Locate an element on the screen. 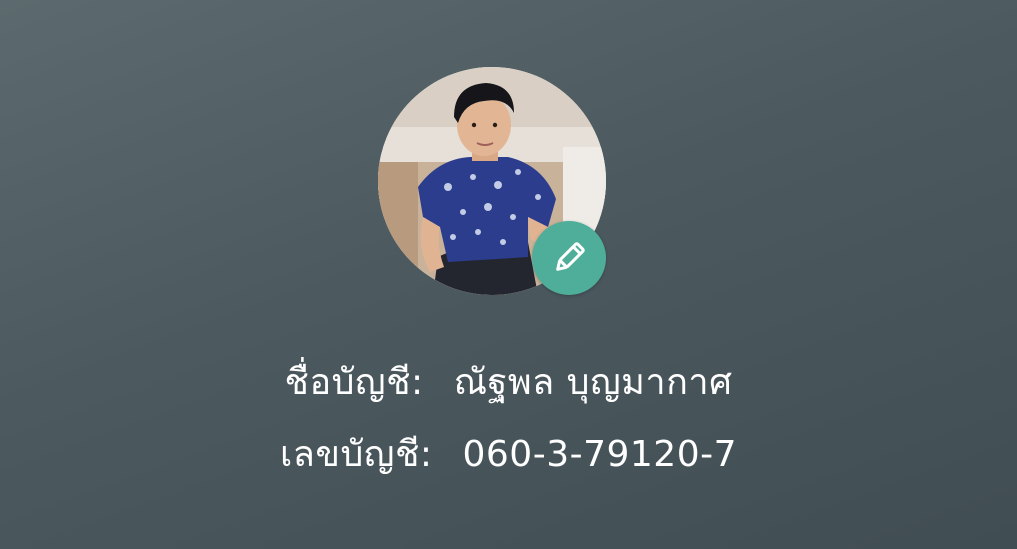 The height and width of the screenshot is (549, 1017). account-name-row: ชื่อบัญชี: ณัฐพล บุญมากาศ is located at coordinates (508, 383).